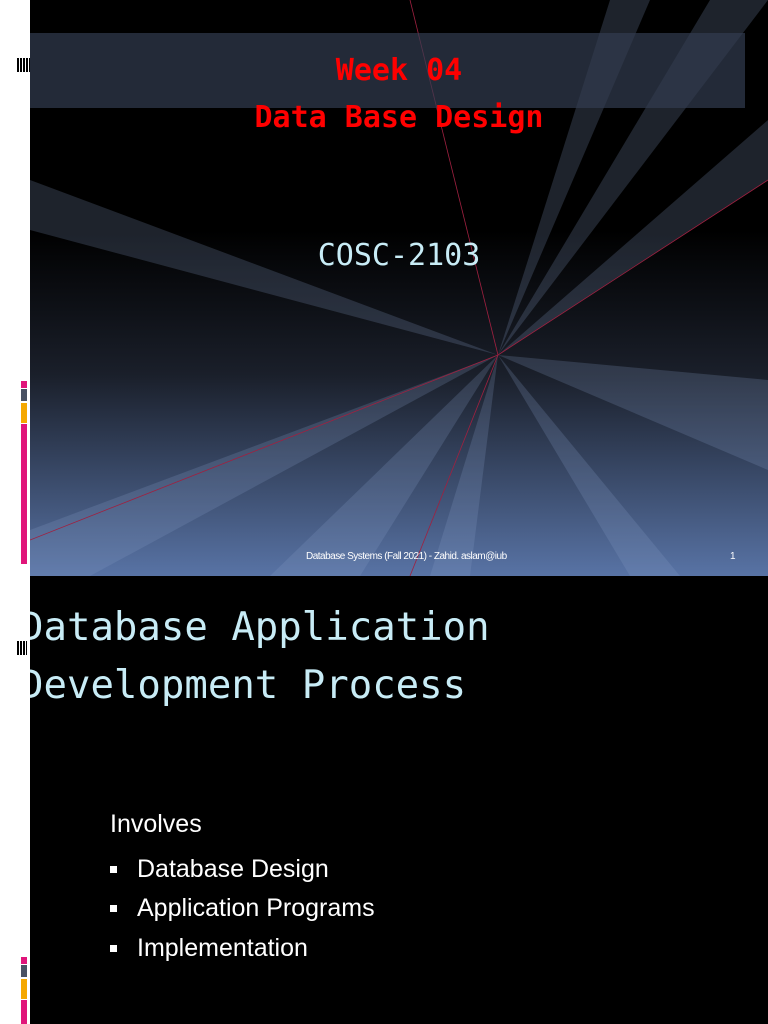  Describe the element at coordinates (233, 868) in the screenshot. I see `list-item-label: Database Design` at that location.